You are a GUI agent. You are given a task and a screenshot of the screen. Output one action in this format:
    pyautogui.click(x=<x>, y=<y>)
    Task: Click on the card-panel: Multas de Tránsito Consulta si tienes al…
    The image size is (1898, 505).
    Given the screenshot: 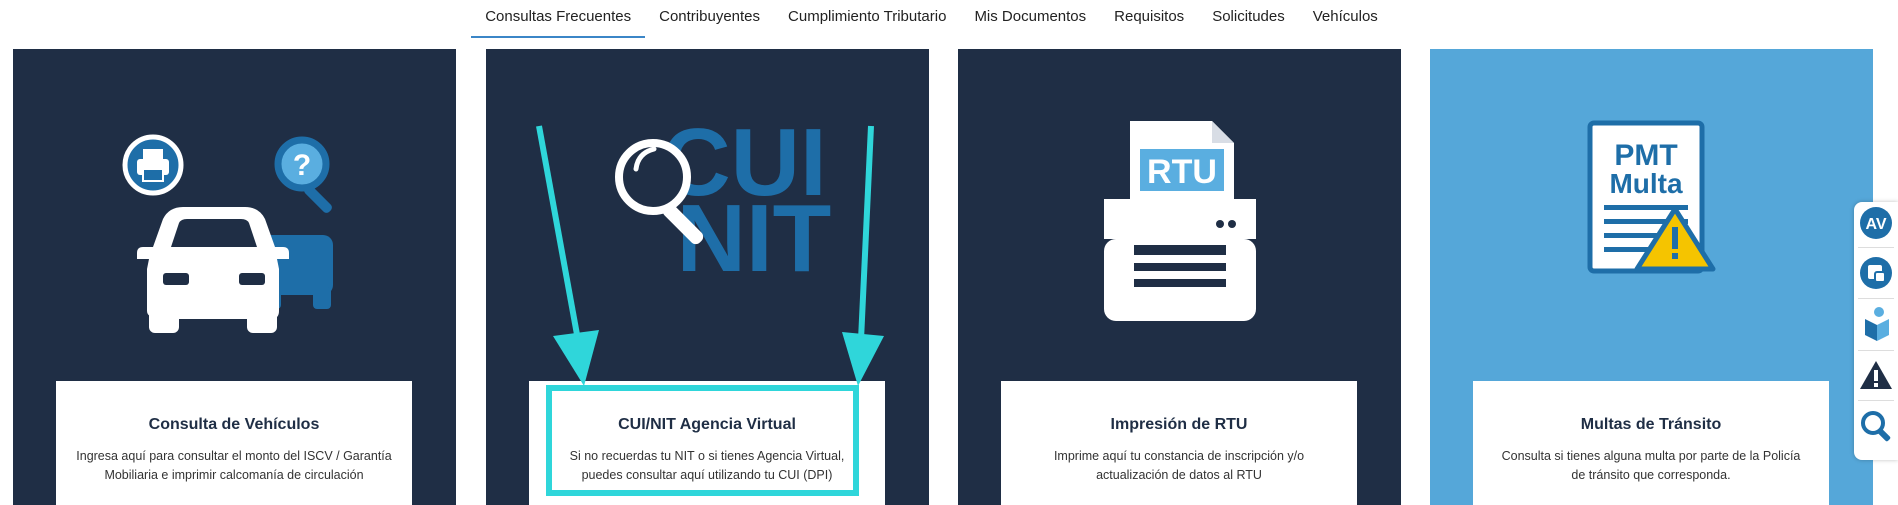 What is the action you would take?
    pyautogui.click(x=1651, y=443)
    